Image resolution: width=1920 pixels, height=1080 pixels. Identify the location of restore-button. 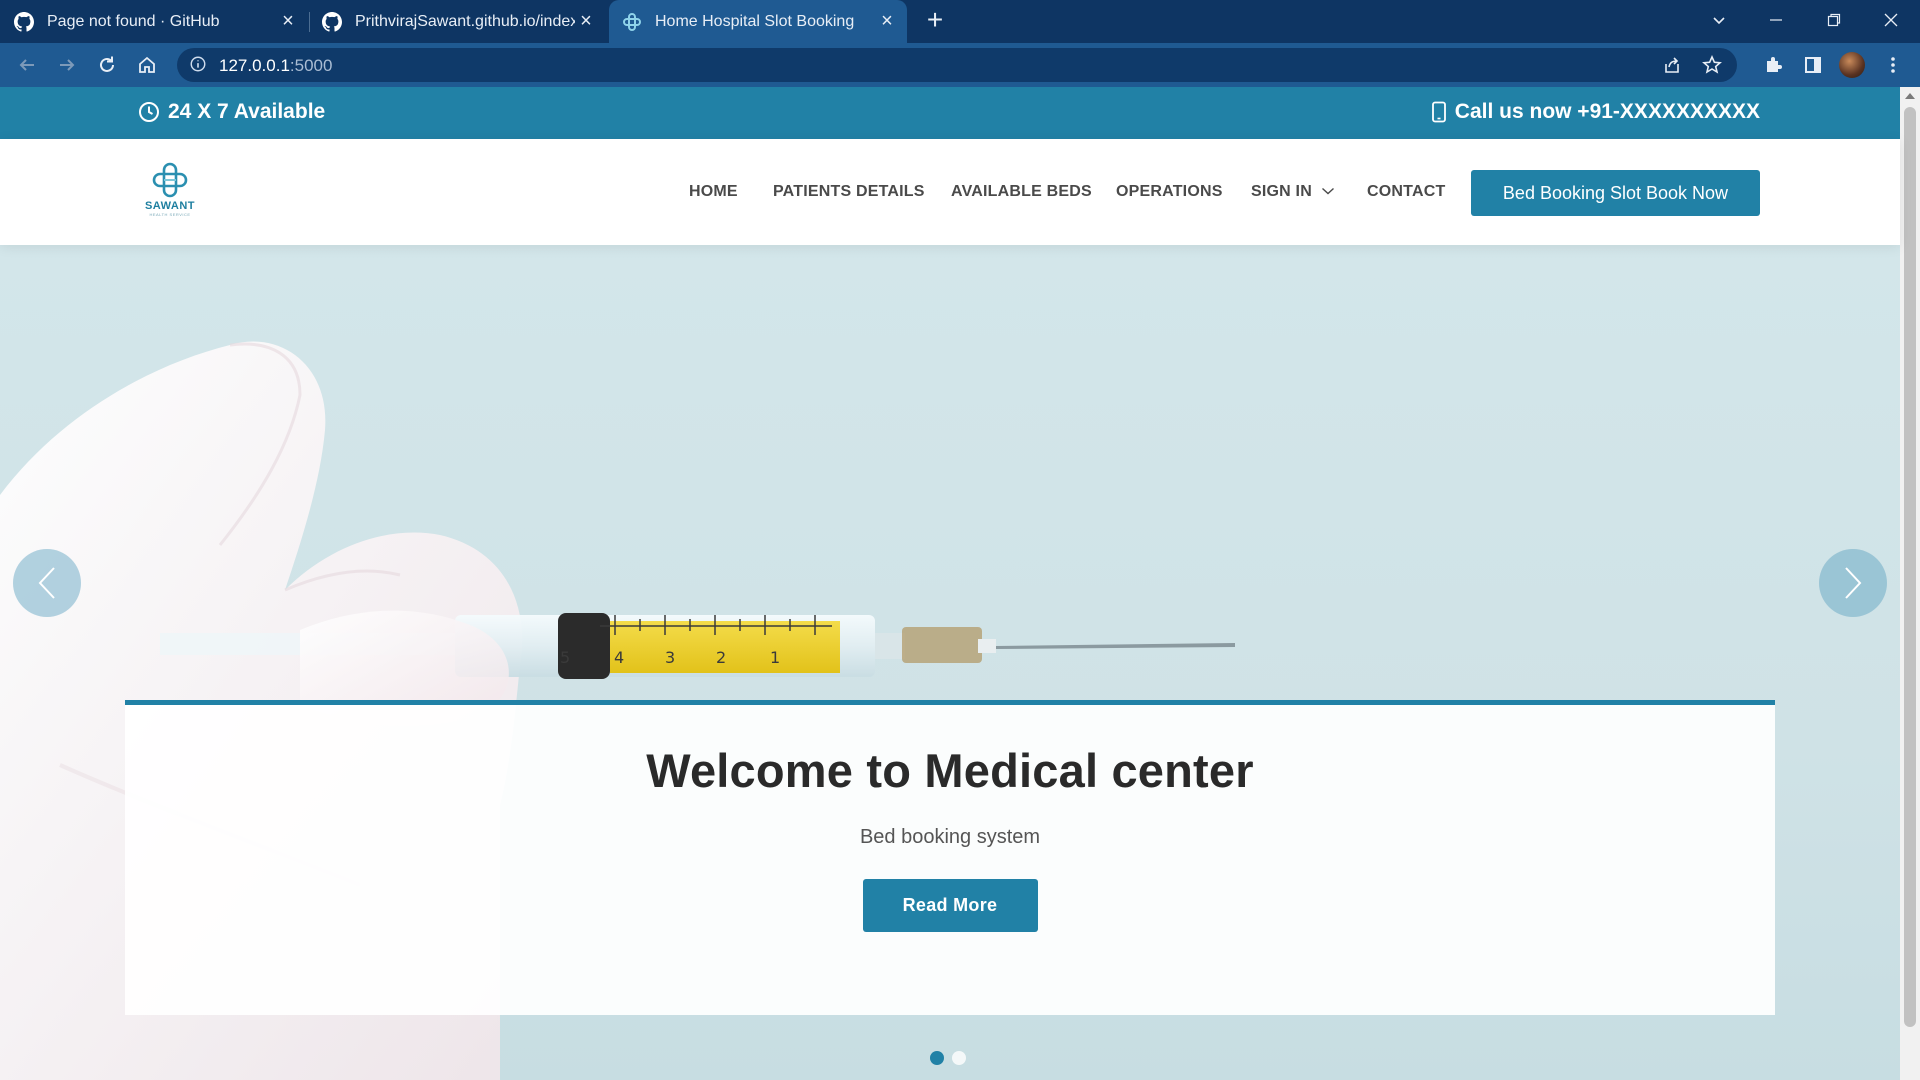
(1834, 21).